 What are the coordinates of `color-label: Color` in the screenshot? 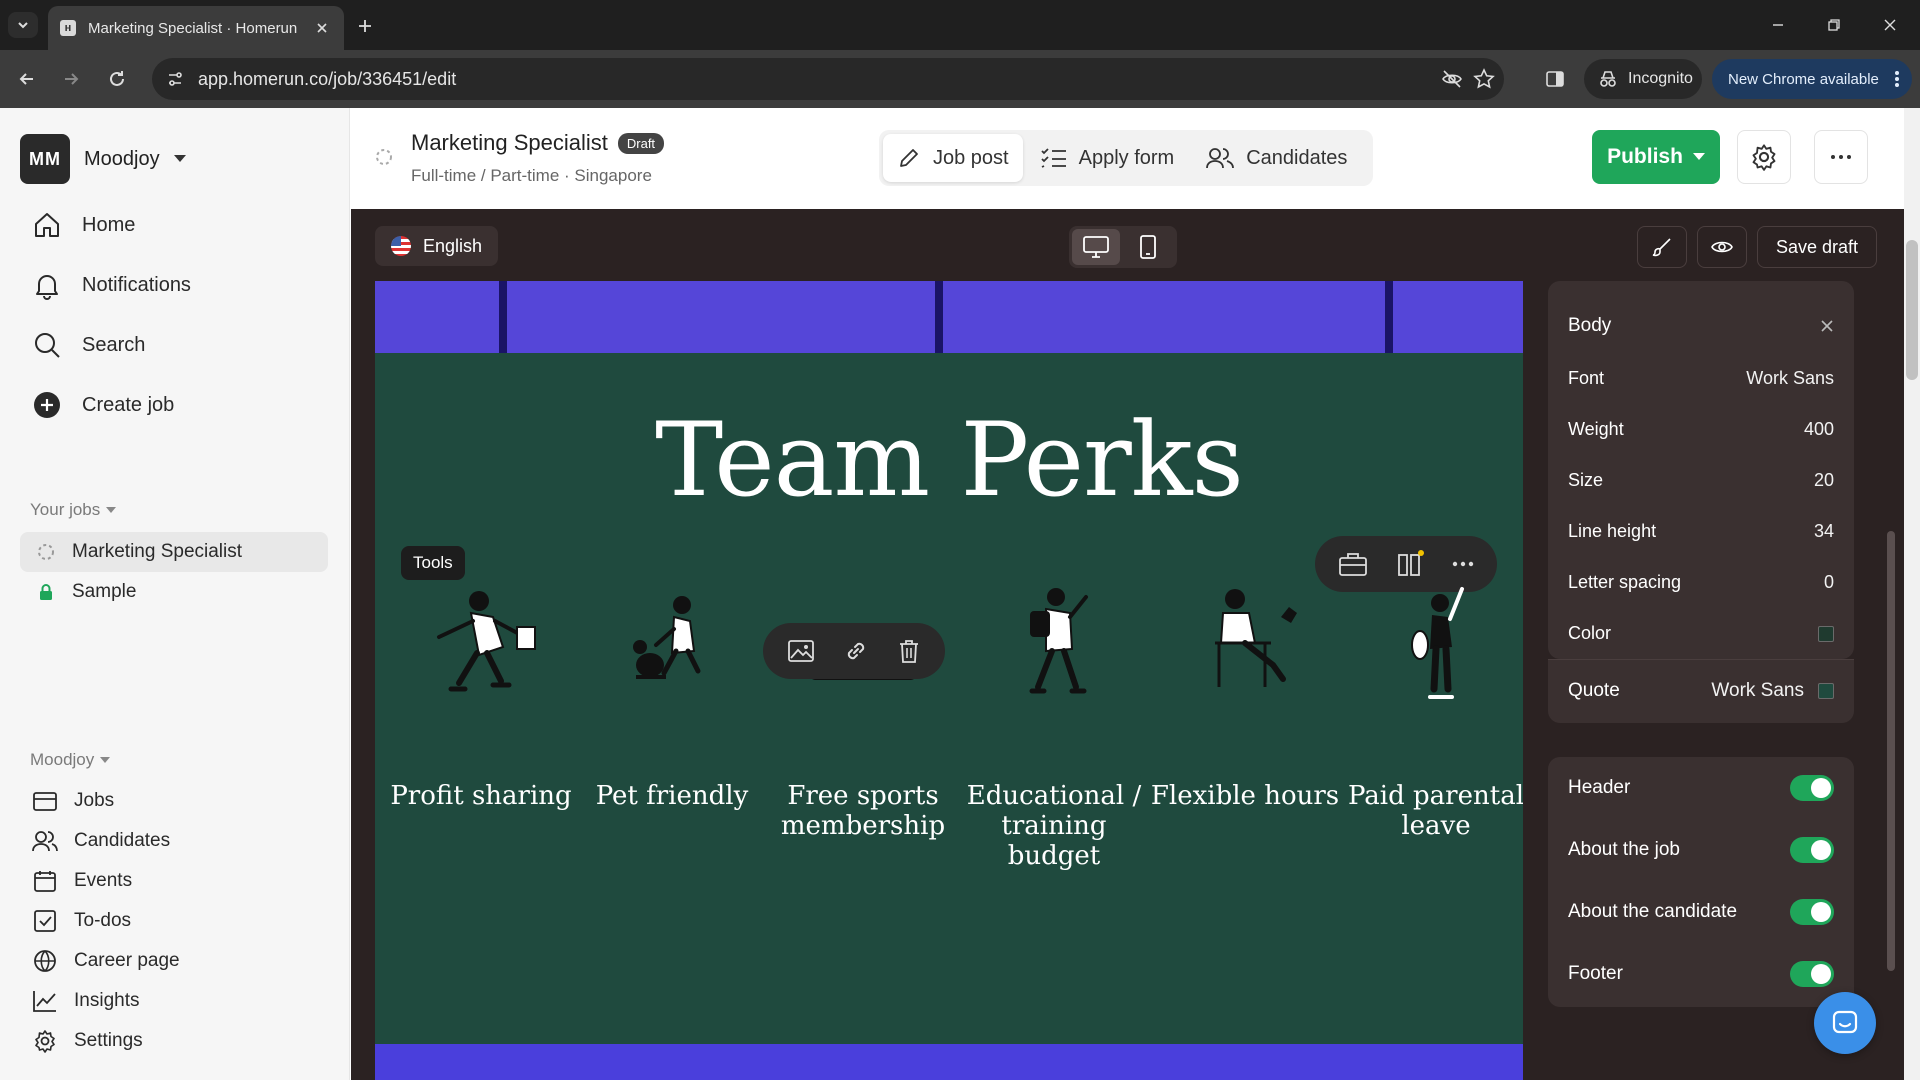 It's located at (1590, 633).